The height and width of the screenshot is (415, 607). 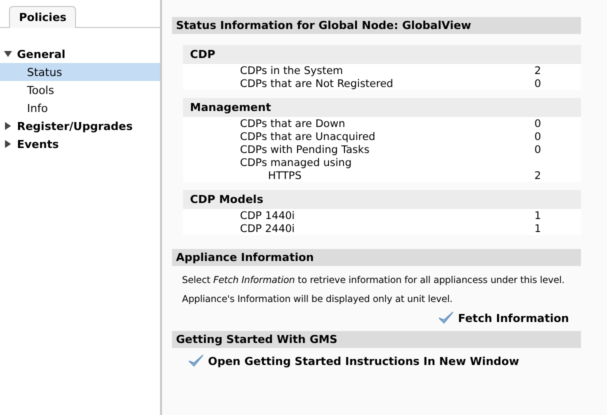 I want to click on row-label: CDPs in the System, so click(x=292, y=70).